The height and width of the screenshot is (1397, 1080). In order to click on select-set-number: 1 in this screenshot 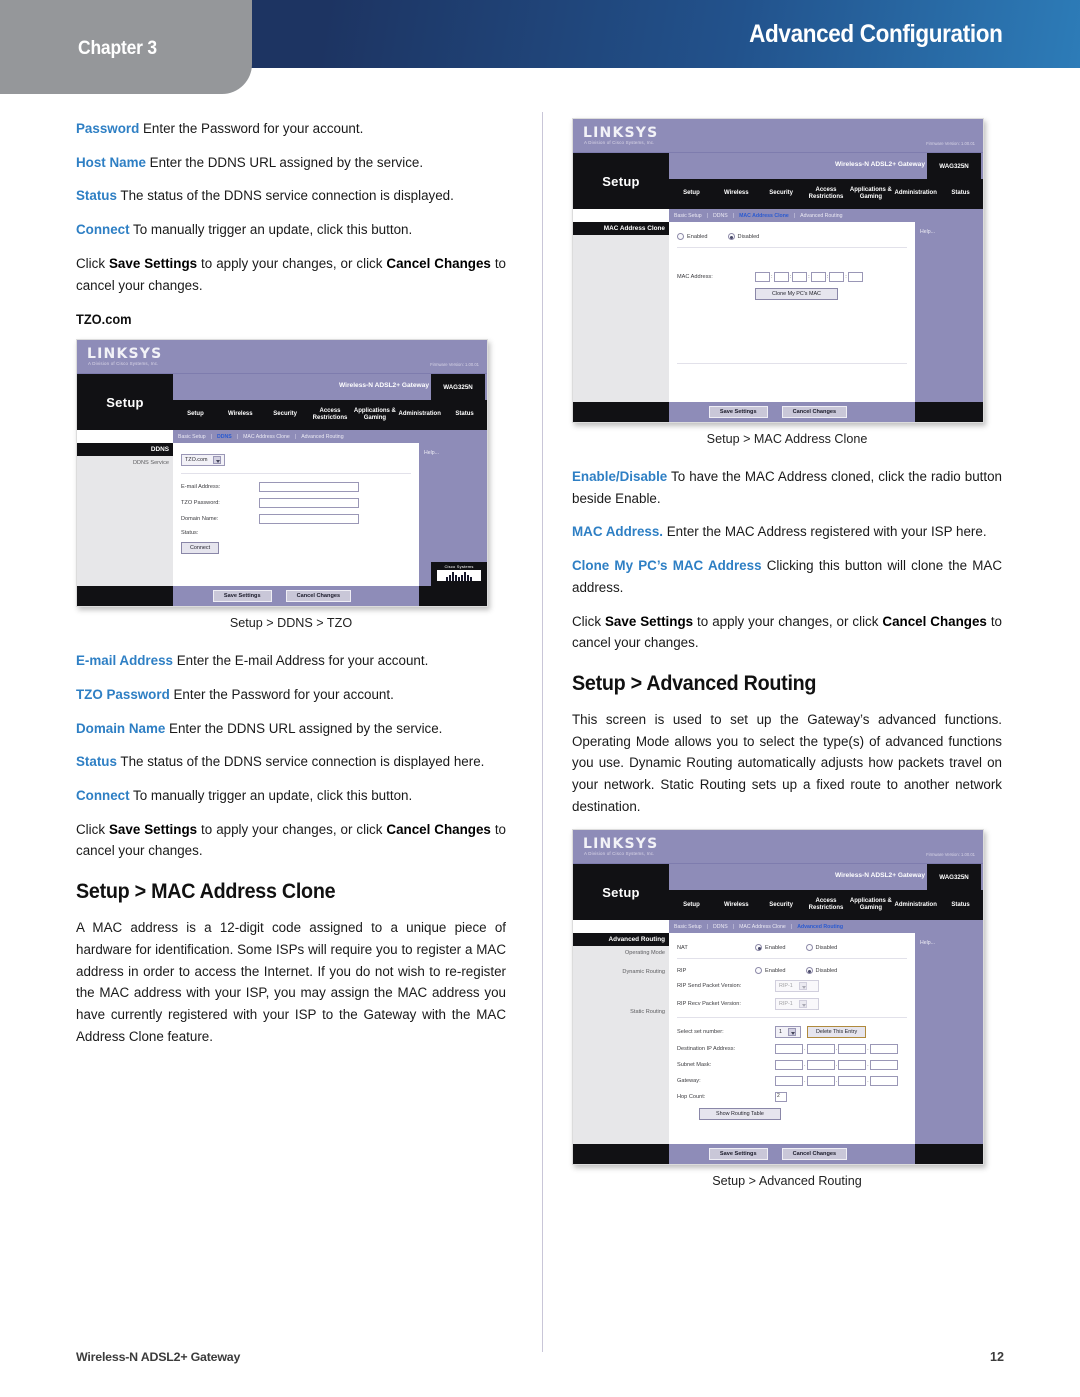, I will do `click(788, 1032)`.